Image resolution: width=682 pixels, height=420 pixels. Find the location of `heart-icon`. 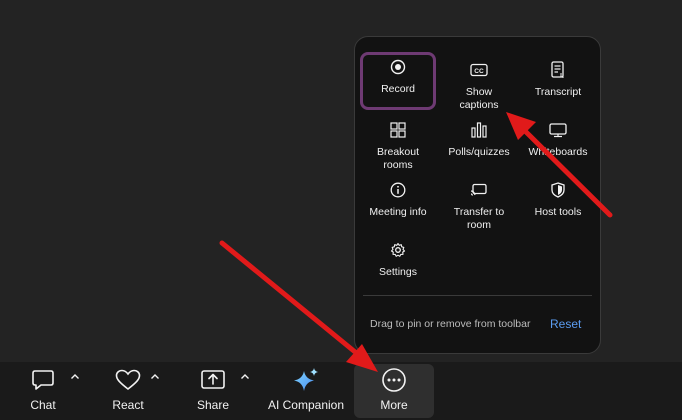

heart-icon is located at coordinates (128, 380).